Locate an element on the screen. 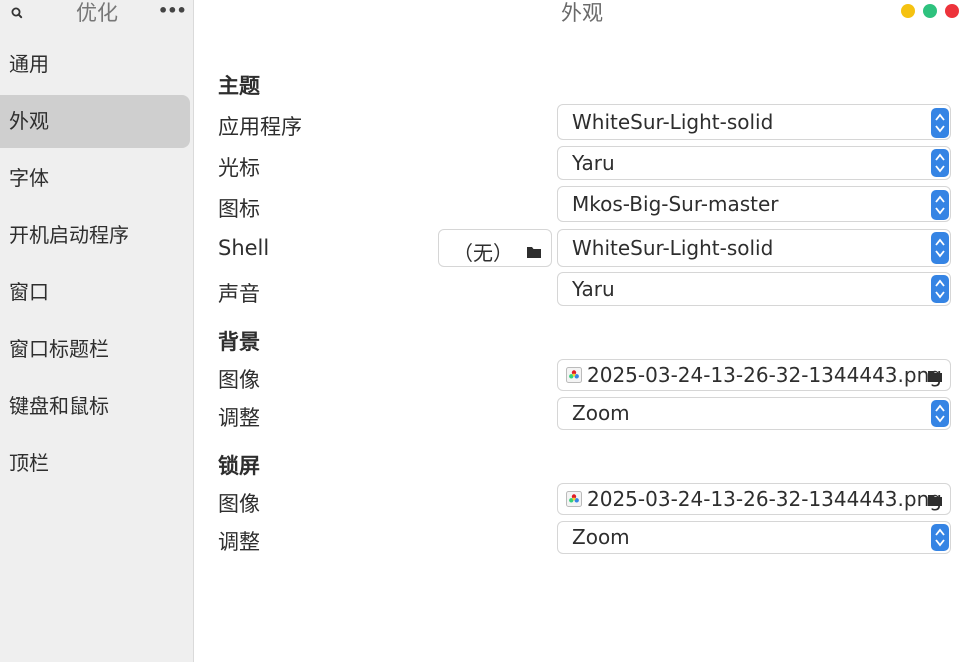 This screenshot has height=662, width=970. icon-theme-select: Mkos-Big-Sur-master is located at coordinates (754, 204).